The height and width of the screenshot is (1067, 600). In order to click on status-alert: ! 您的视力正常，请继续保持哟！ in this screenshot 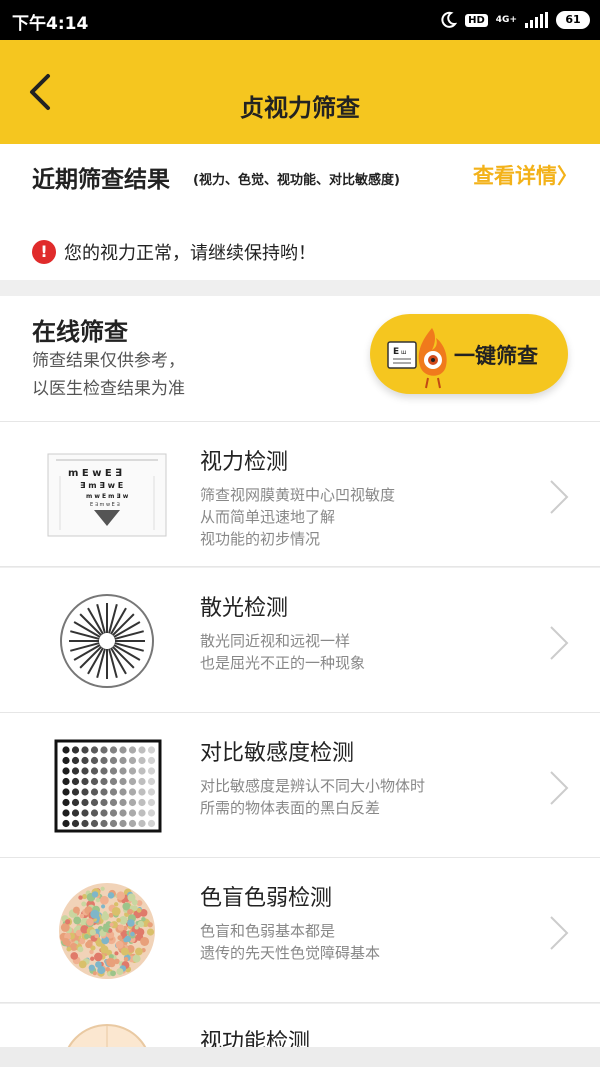, I will do `click(174, 252)`.